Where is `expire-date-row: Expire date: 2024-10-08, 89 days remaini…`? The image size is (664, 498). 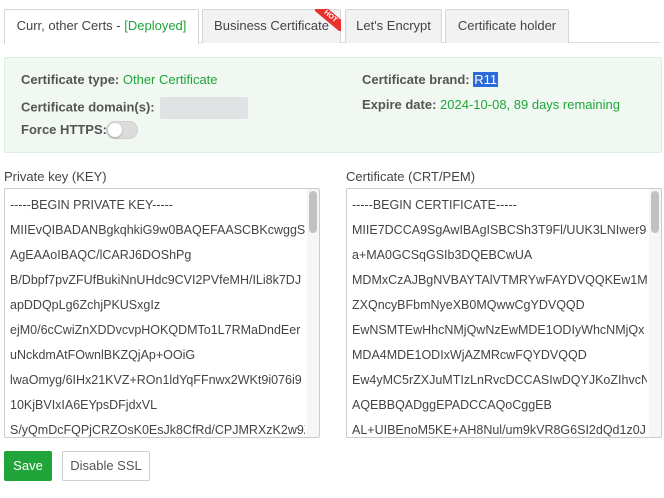 expire-date-row: Expire date: 2024-10-08, 89 days remaini… is located at coordinates (491, 104).